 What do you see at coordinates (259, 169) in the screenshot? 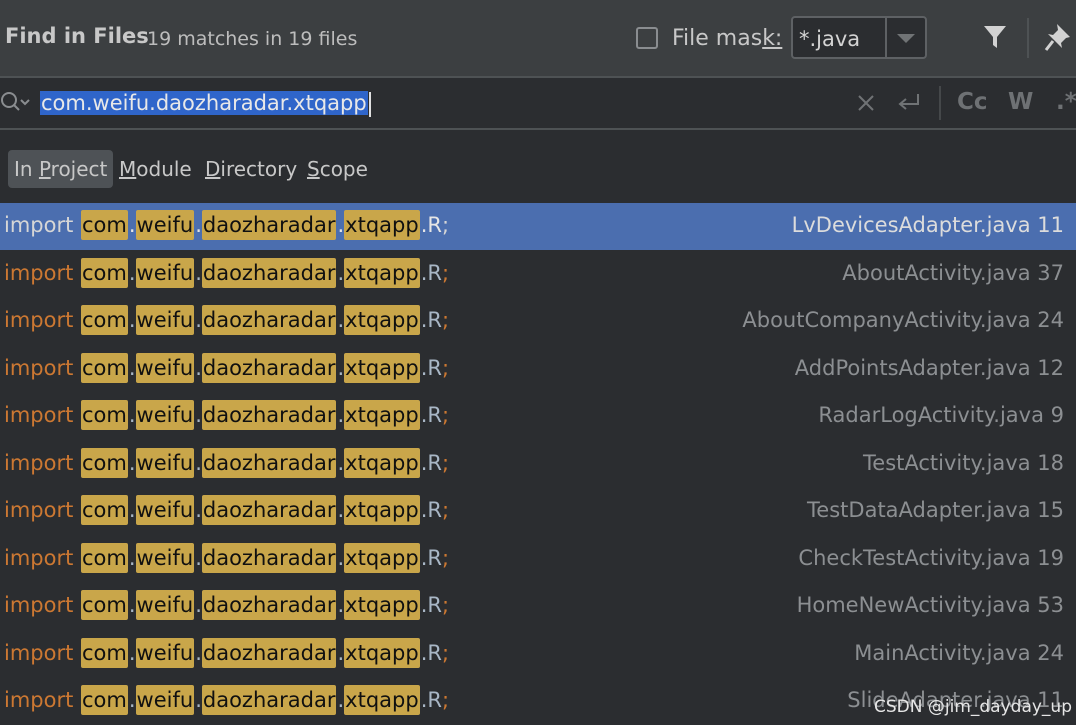
I see `tab-label: irectory` at bounding box center [259, 169].